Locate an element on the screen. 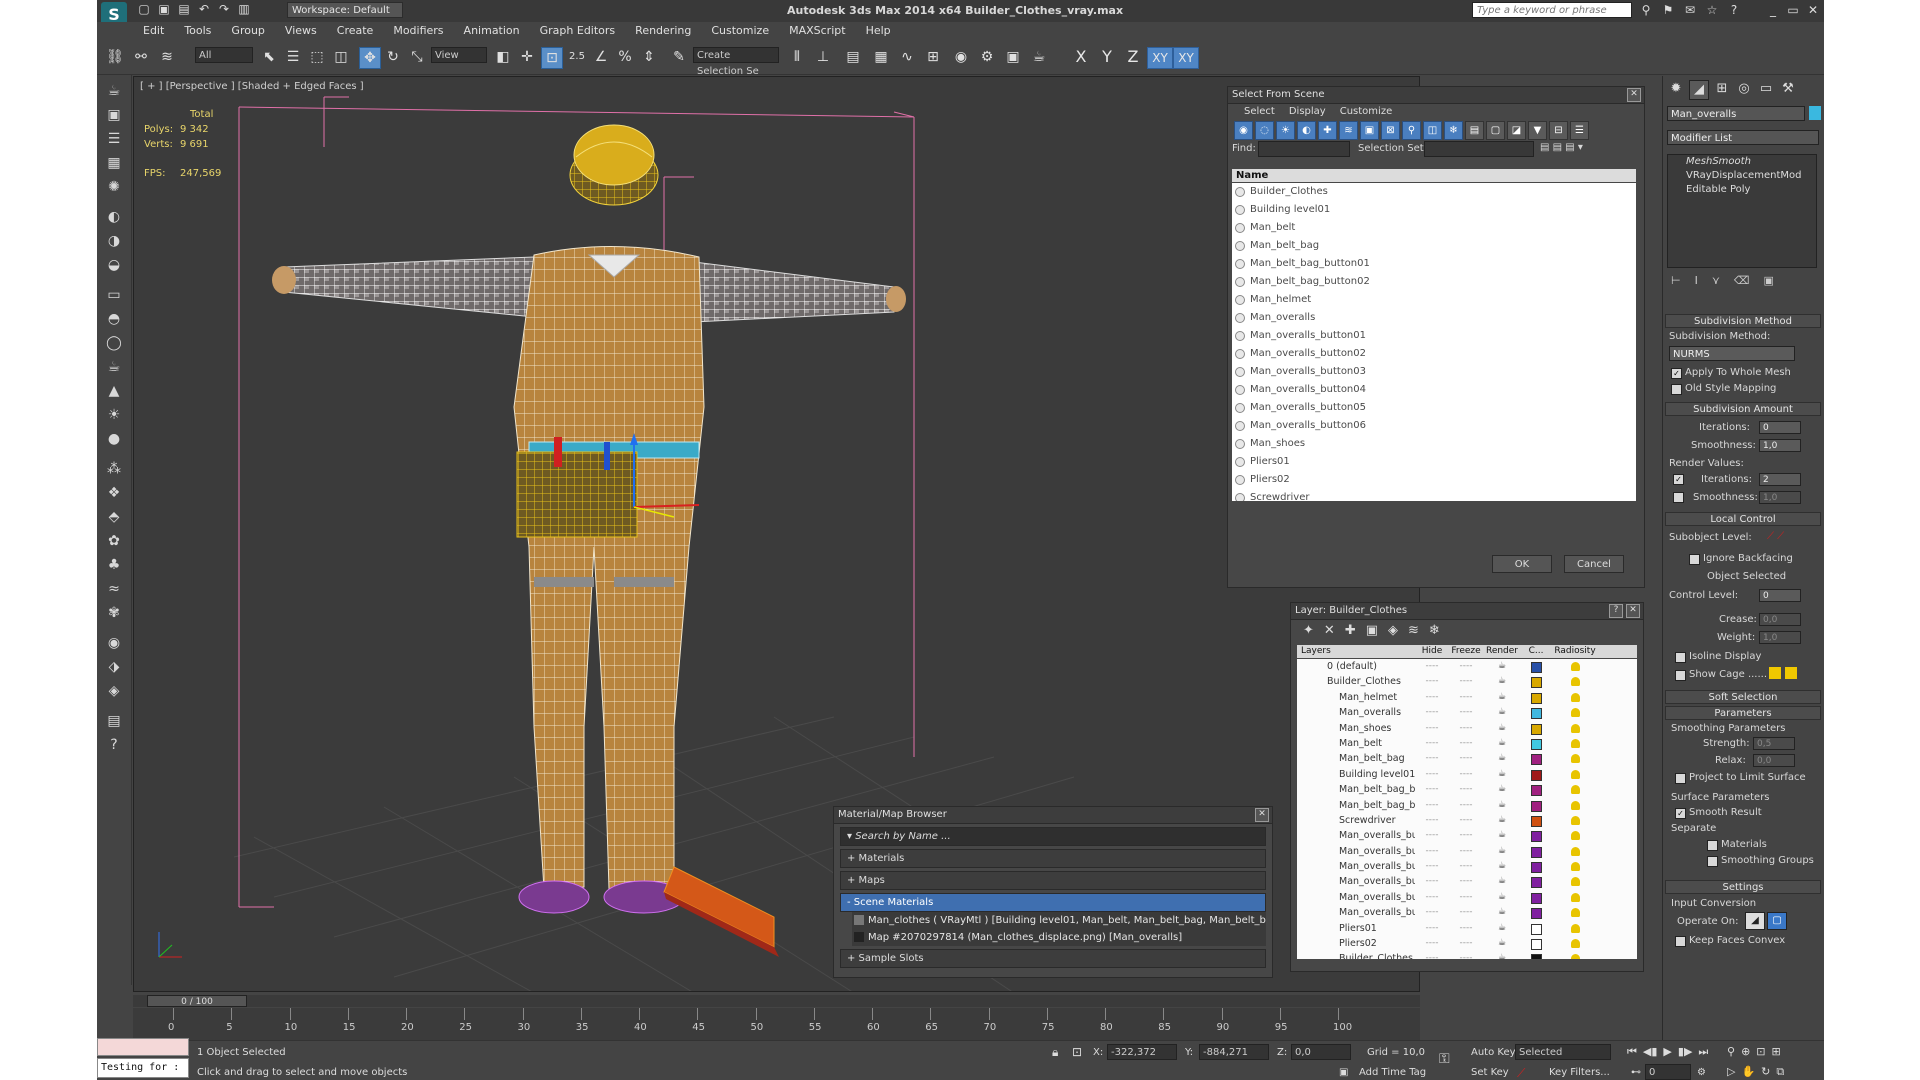 The image size is (1920, 1080). menu-graph-editors: Graph Editors is located at coordinates (578, 31).